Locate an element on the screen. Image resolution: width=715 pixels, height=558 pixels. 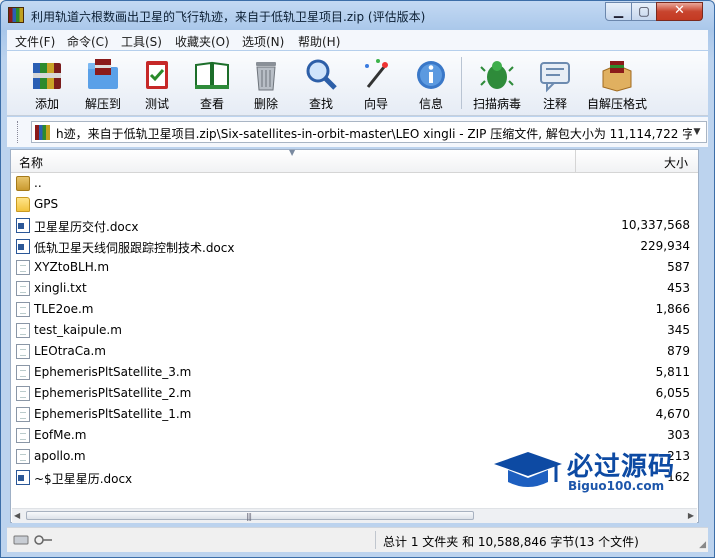
status-separator is located at coordinates (375, 540).